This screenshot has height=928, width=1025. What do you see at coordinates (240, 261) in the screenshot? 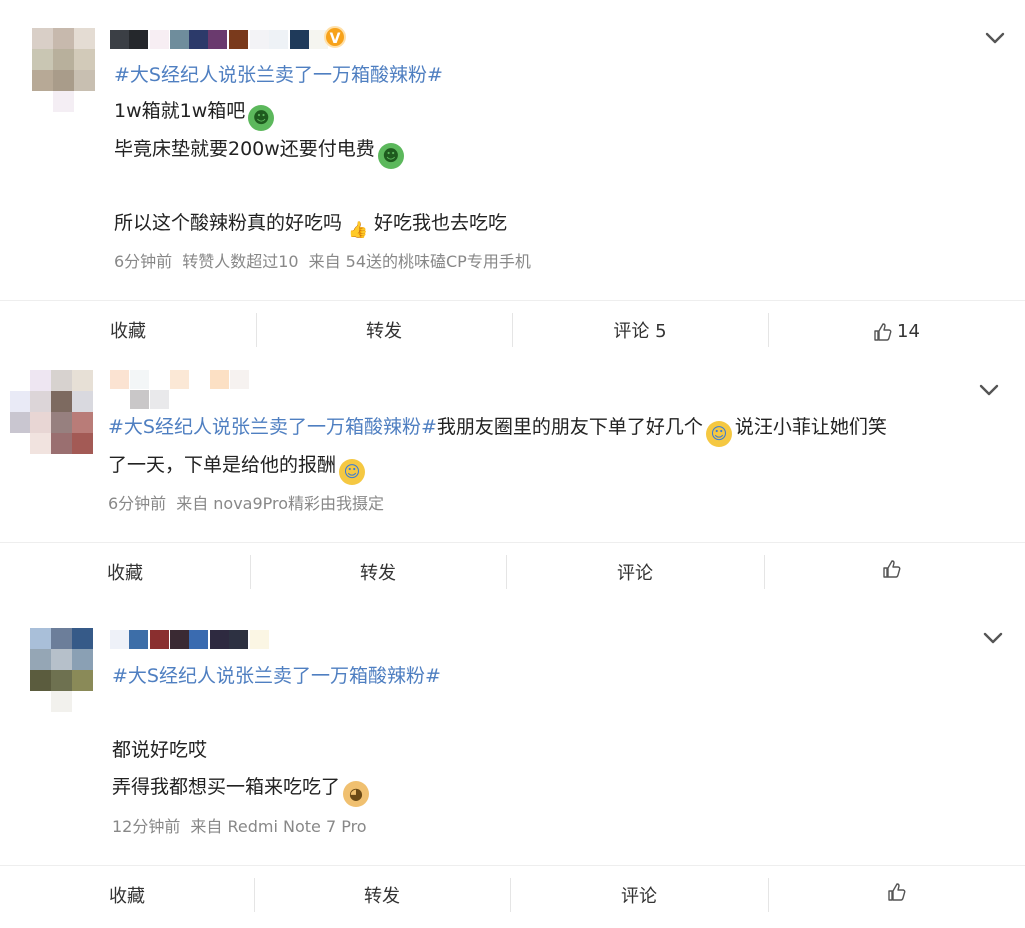
I see `post-repost-info: 转赞人数超过10` at bounding box center [240, 261].